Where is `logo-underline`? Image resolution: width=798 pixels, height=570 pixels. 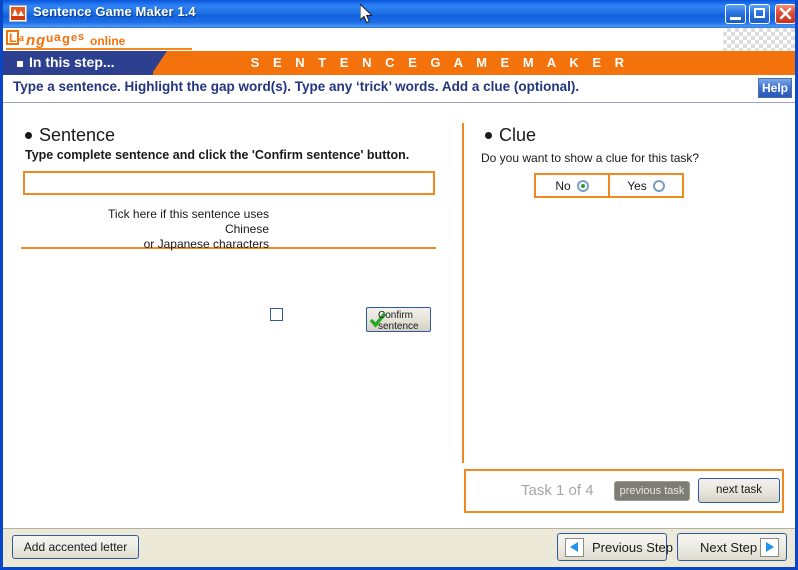
logo-underline is located at coordinates (99, 49).